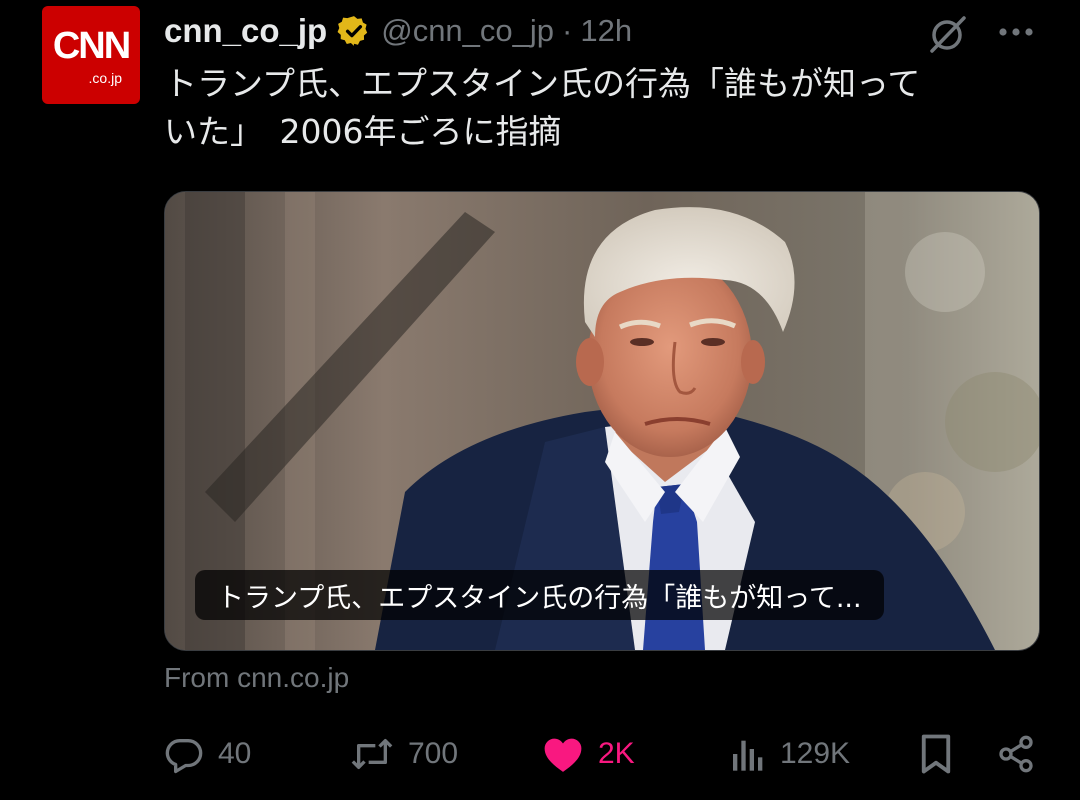 The height and width of the screenshot is (800, 1080). Describe the element at coordinates (372, 754) in the screenshot. I see `retweet-icon` at that location.